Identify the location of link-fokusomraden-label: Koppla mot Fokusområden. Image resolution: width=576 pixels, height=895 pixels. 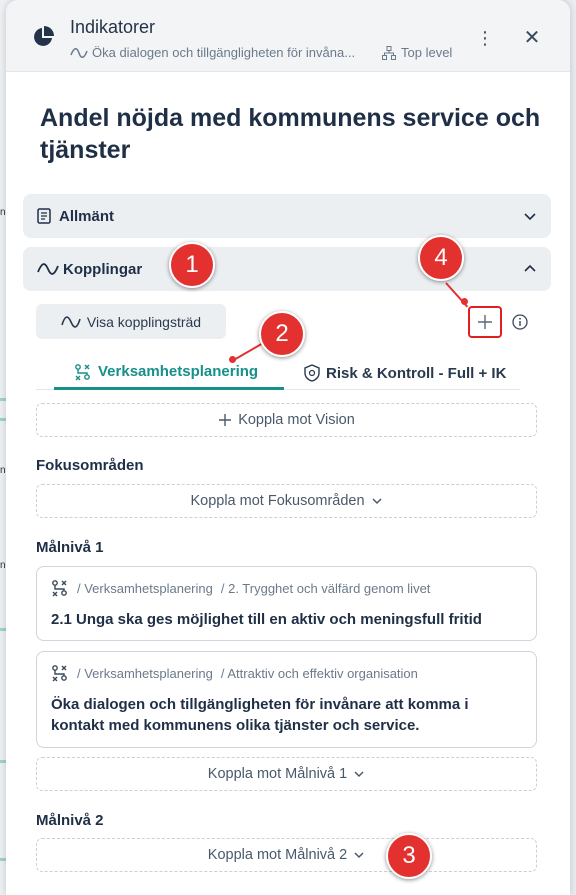
(277, 501).